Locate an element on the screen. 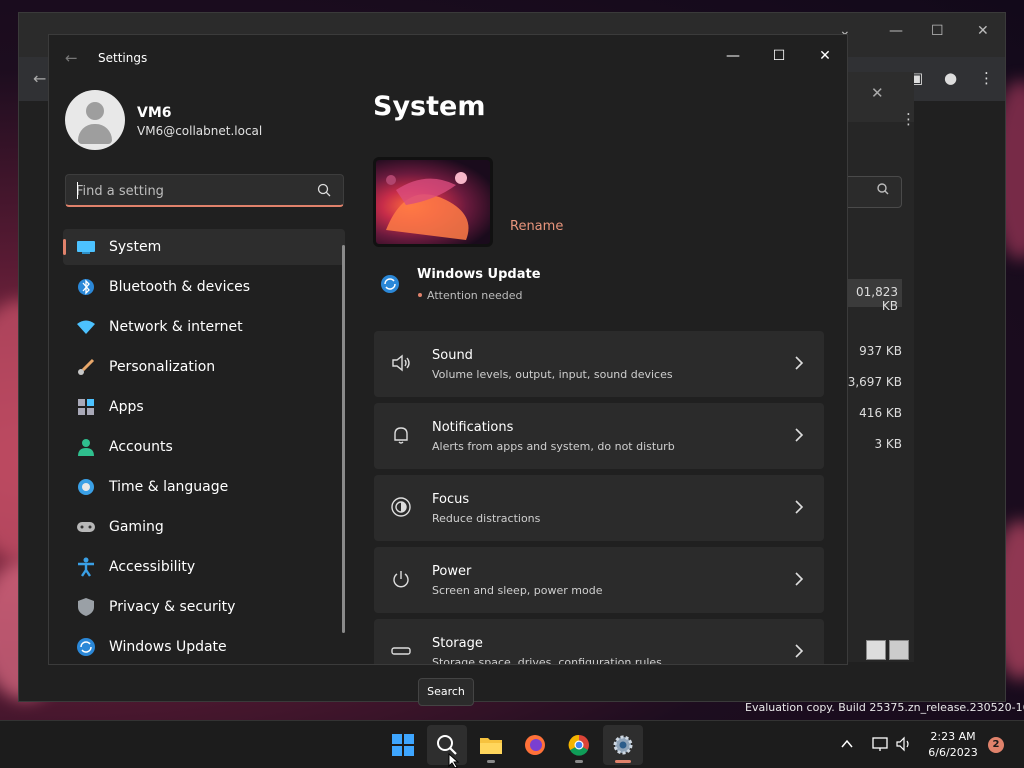 This screenshot has width=1024, height=768. folder-icon is located at coordinates (491, 746).